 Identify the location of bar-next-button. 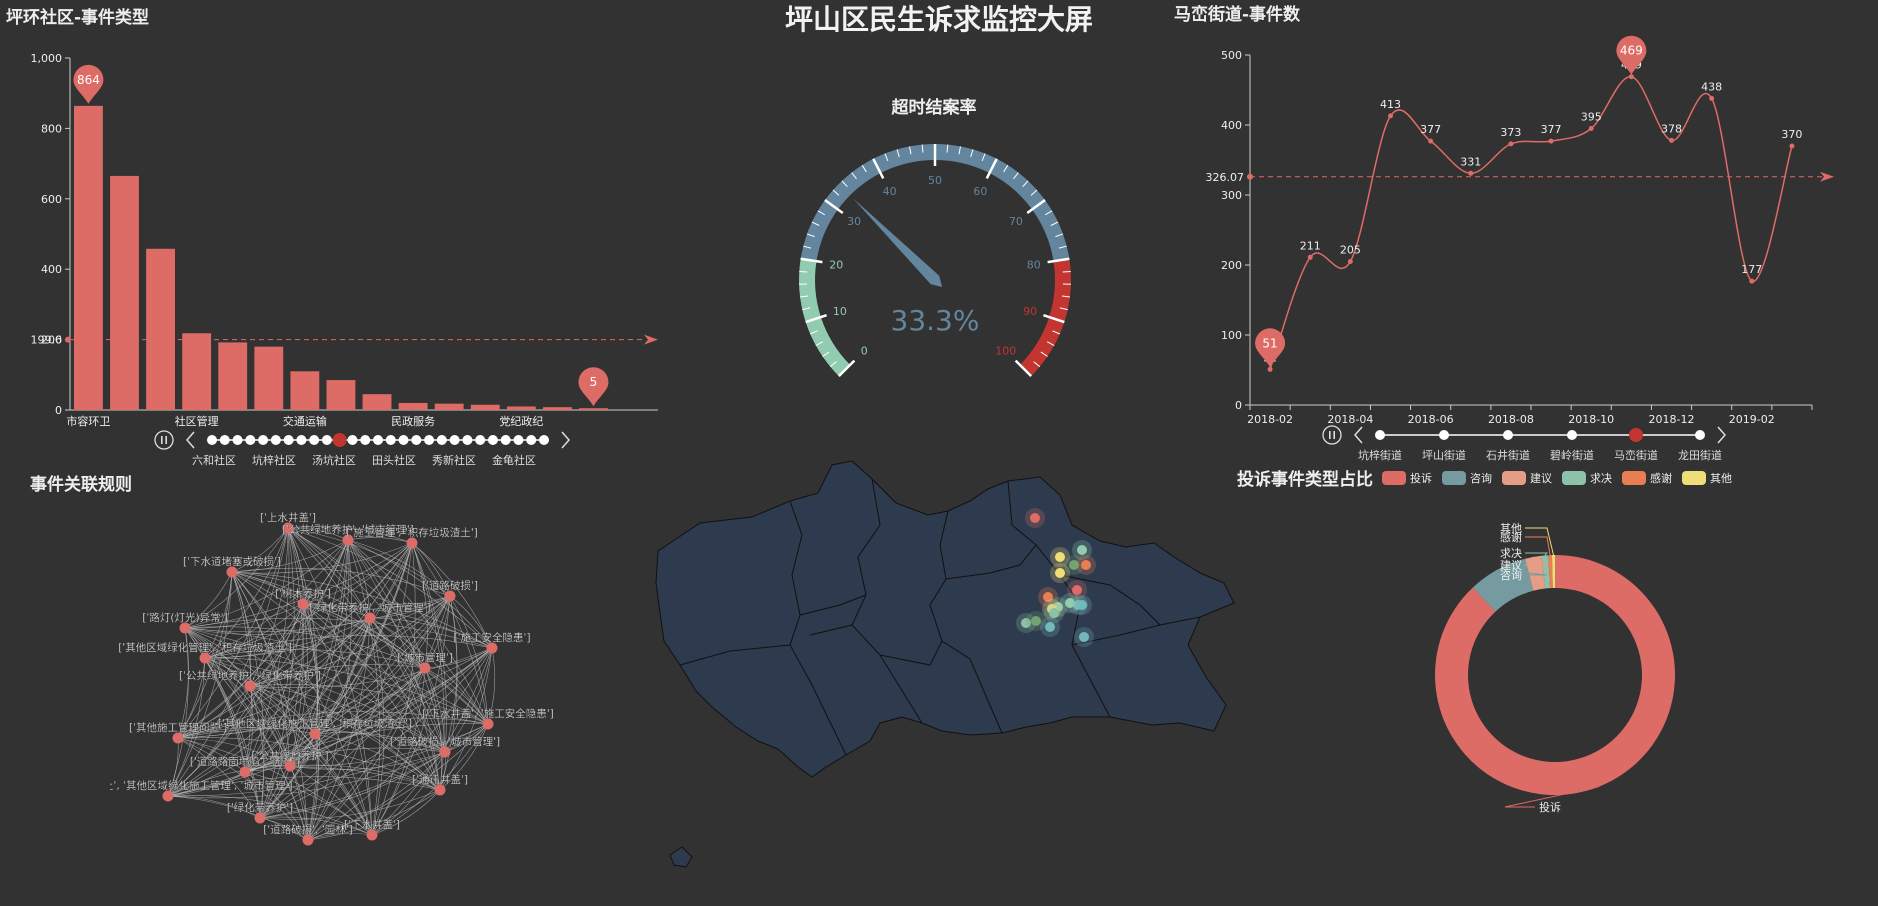
(565, 440).